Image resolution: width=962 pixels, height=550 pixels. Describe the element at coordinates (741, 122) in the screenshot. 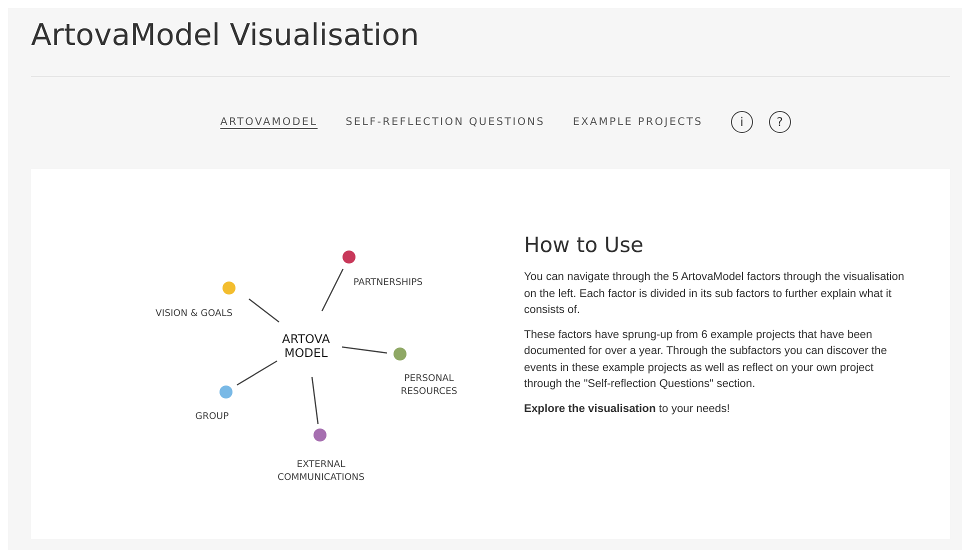

I see `info-icon: i` at that location.